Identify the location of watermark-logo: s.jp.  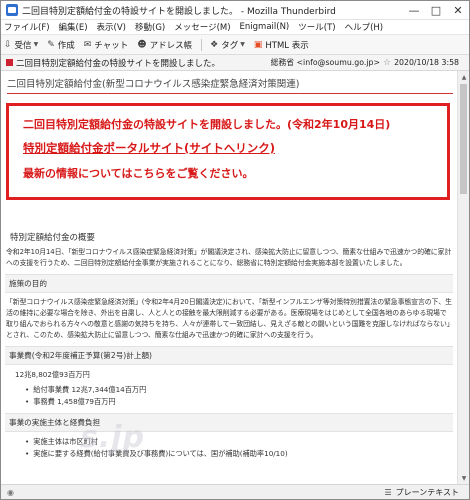
(113, 437).